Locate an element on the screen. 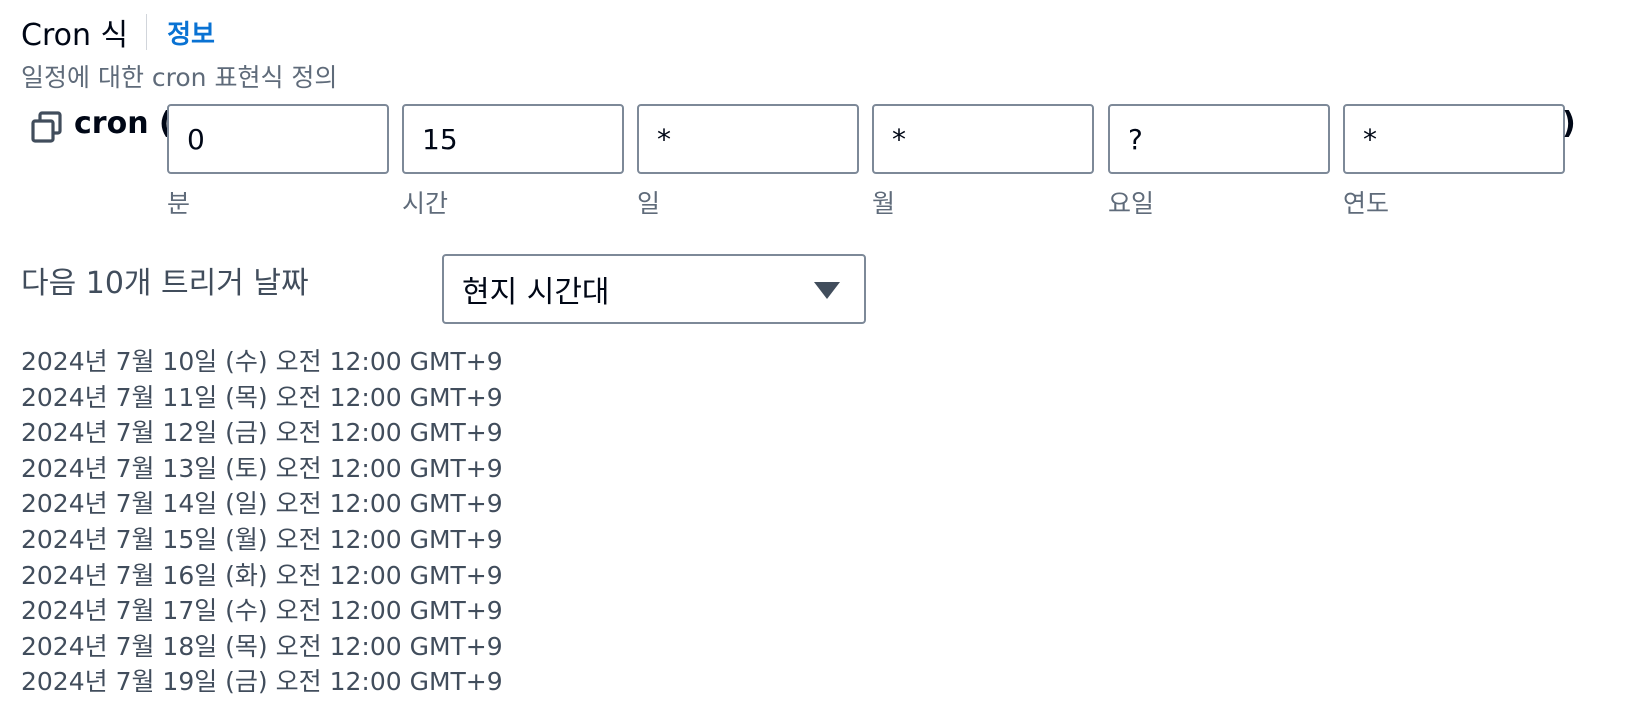  cron-field-month: 월 is located at coordinates (983, 162).